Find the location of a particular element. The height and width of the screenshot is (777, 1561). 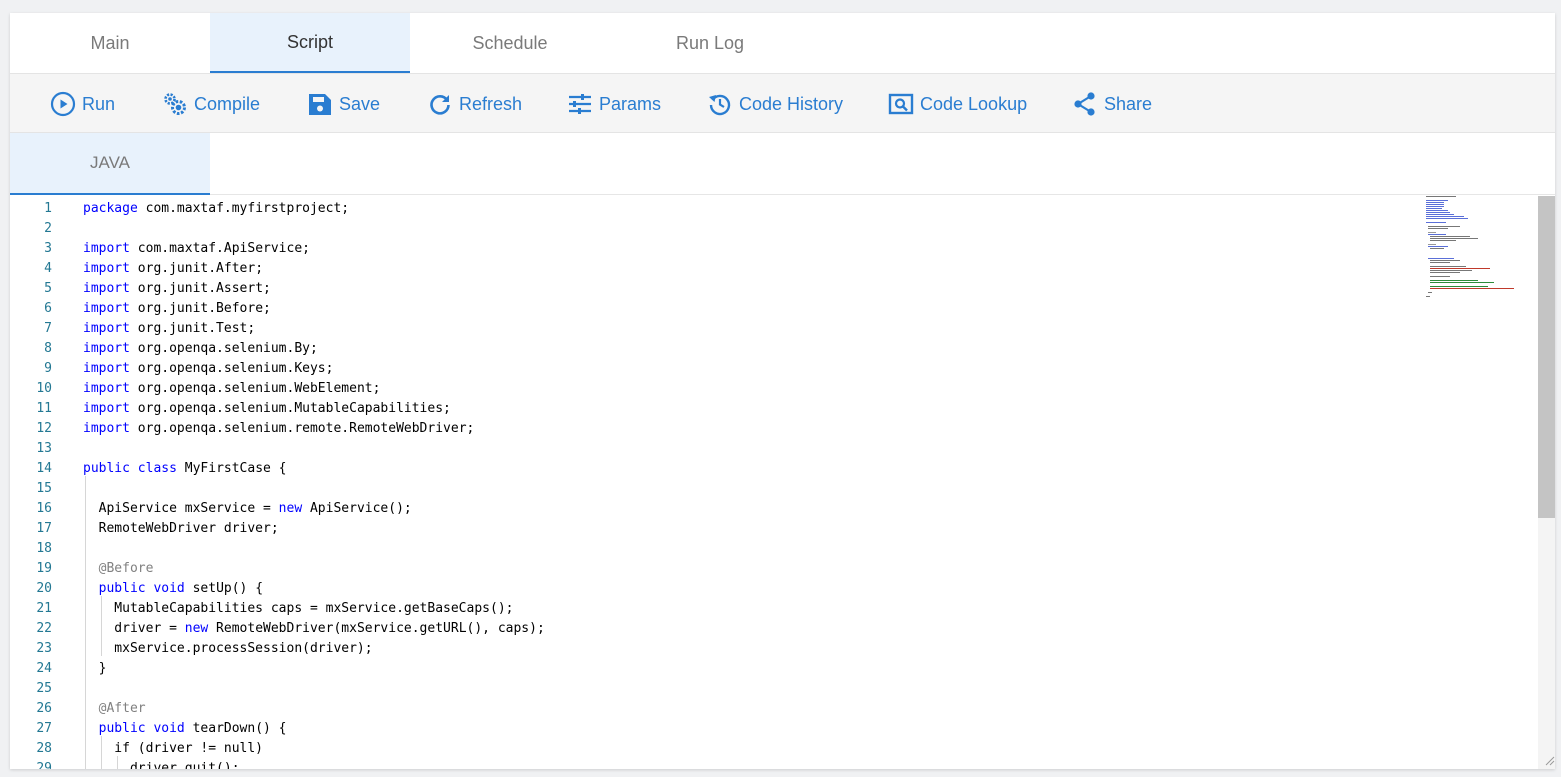

code-line: 3 import com.maxtaf.ApiService; is located at coordinates (710, 249).